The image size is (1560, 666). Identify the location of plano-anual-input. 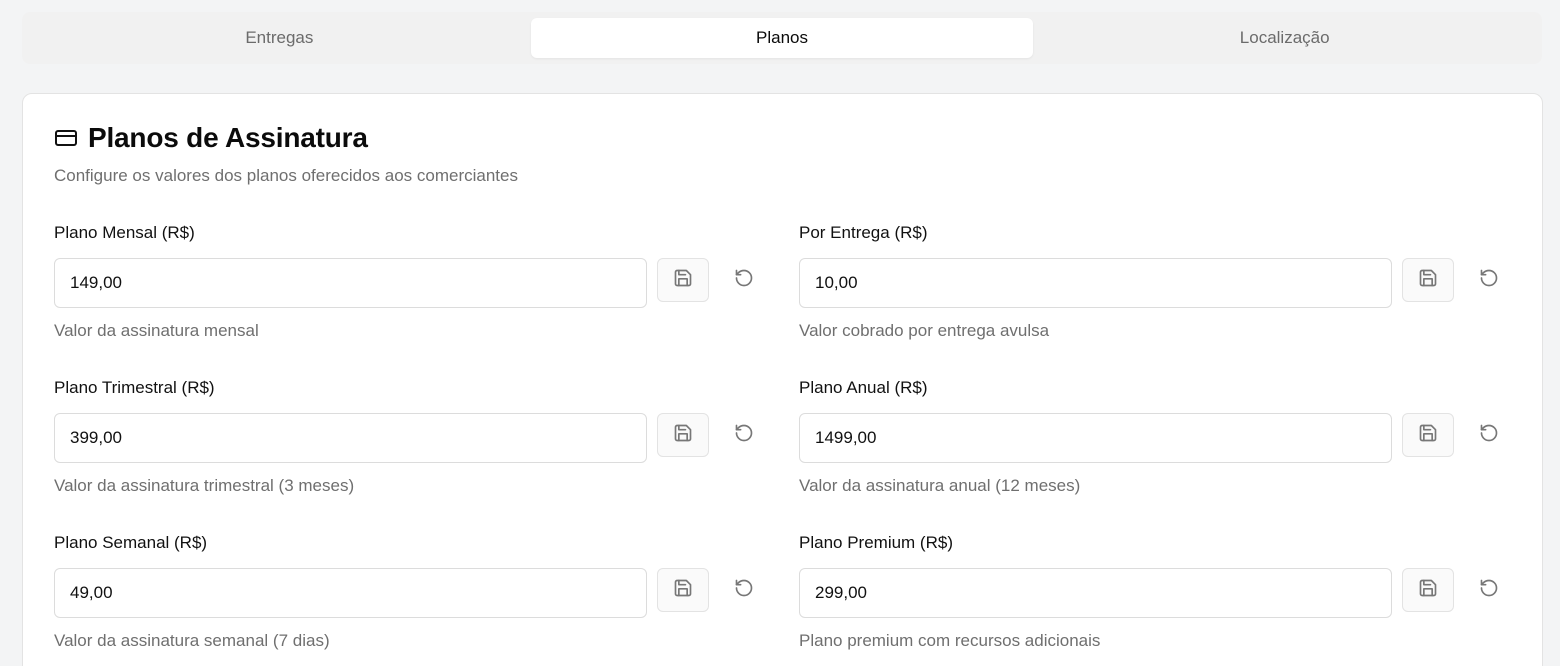
(1095, 438).